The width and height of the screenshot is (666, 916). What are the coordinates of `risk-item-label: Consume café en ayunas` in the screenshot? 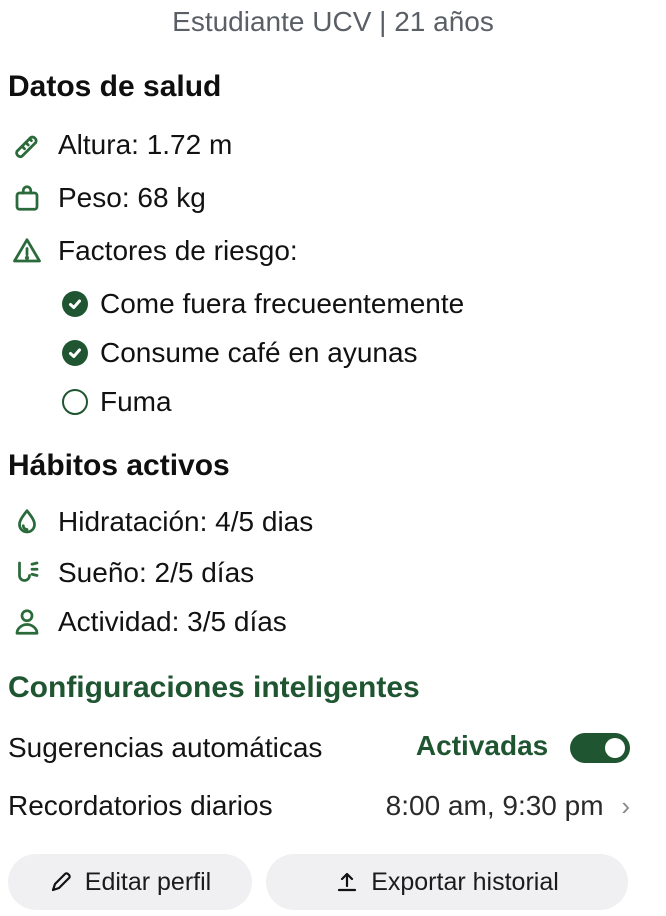 It's located at (259, 352).